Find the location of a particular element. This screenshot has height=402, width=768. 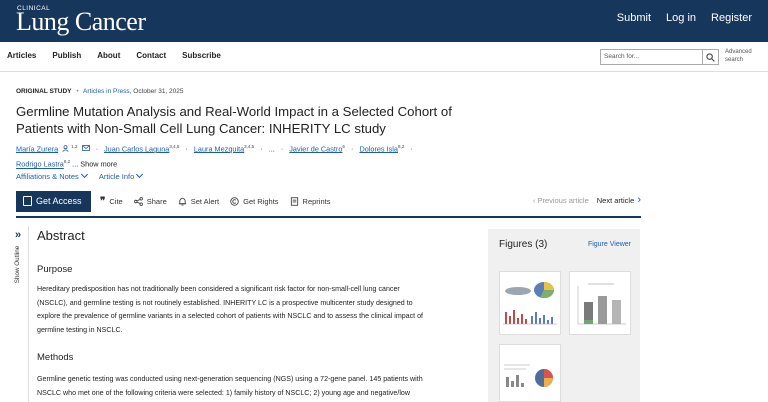

author-link: Juan Carlos Laguna is located at coordinates (136, 148).